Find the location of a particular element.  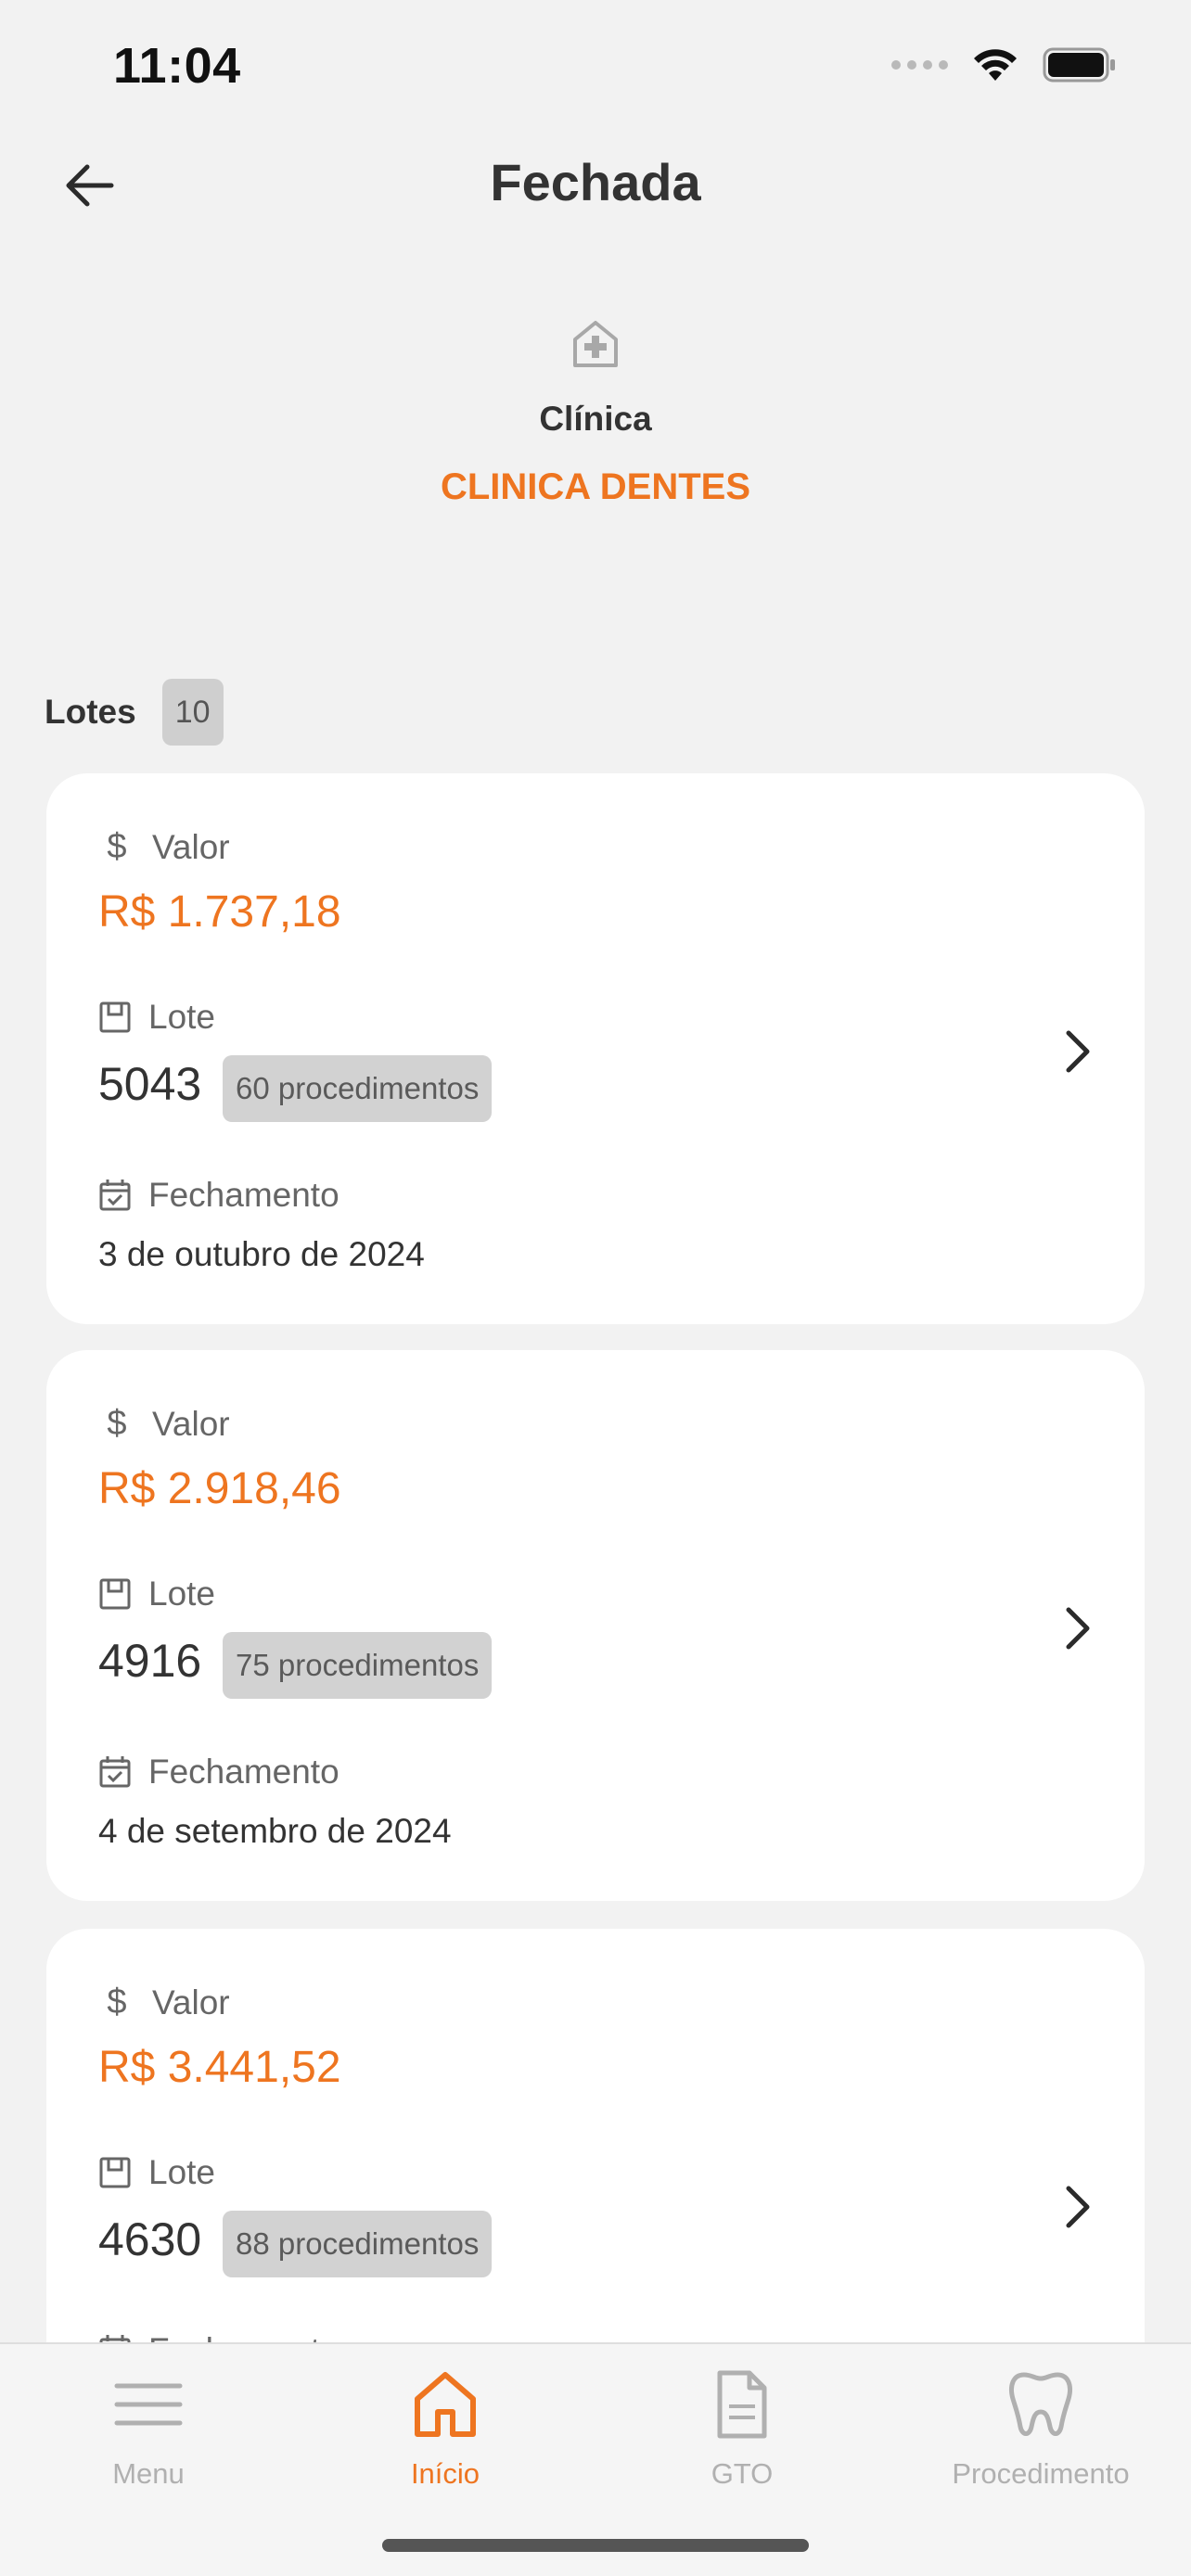

tooth-icon is located at coordinates (1040, 2404).